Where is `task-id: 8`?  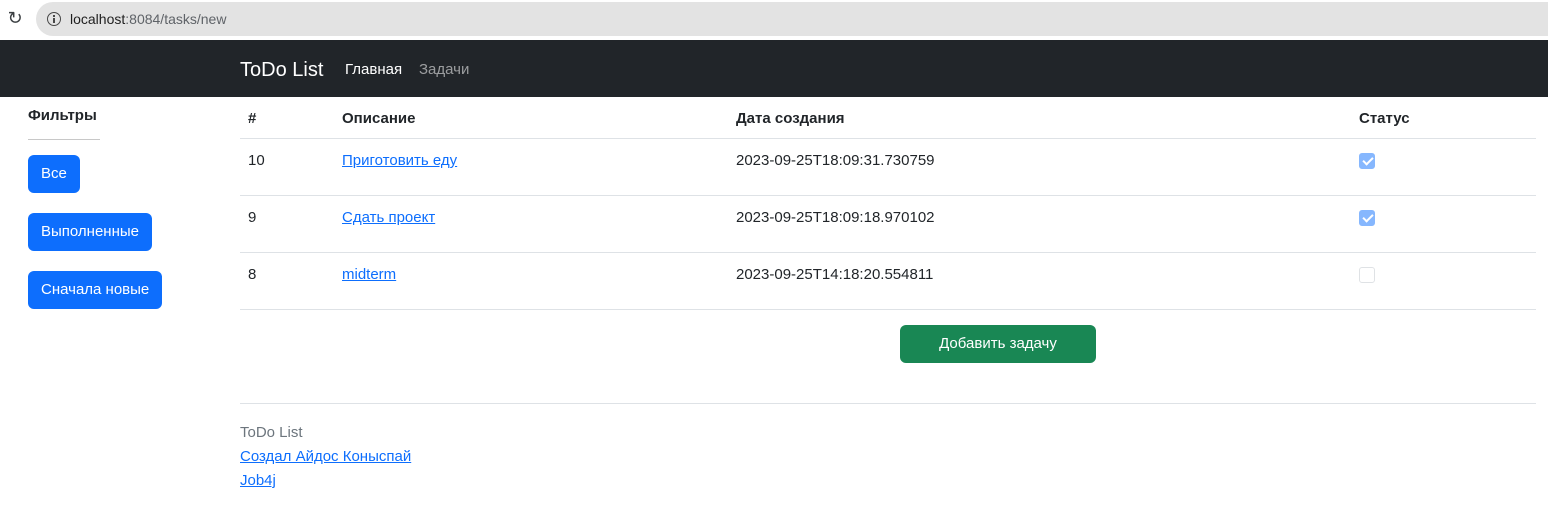
task-id: 8 is located at coordinates (287, 281).